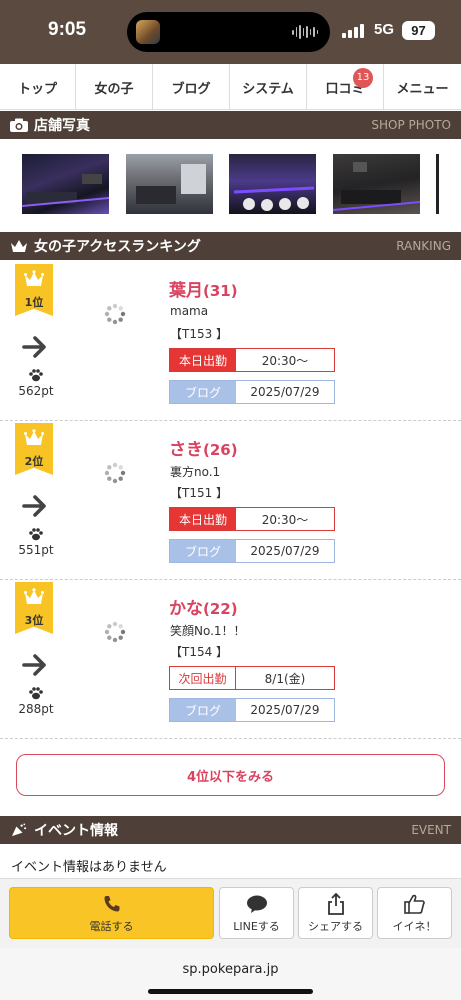  I want to click on girl-name-link: かな(22), so click(203, 606).